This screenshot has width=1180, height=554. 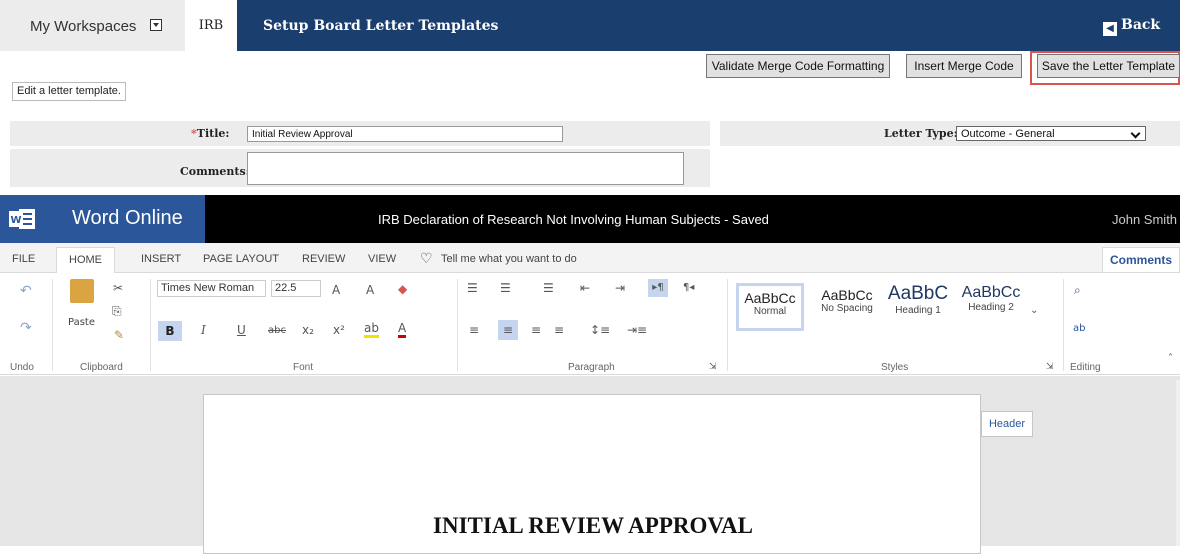 What do you see at coordinates (1085, 367) in the screenshot?
I see `editing-group-label: Editing` at bounding box center [1085, 367].